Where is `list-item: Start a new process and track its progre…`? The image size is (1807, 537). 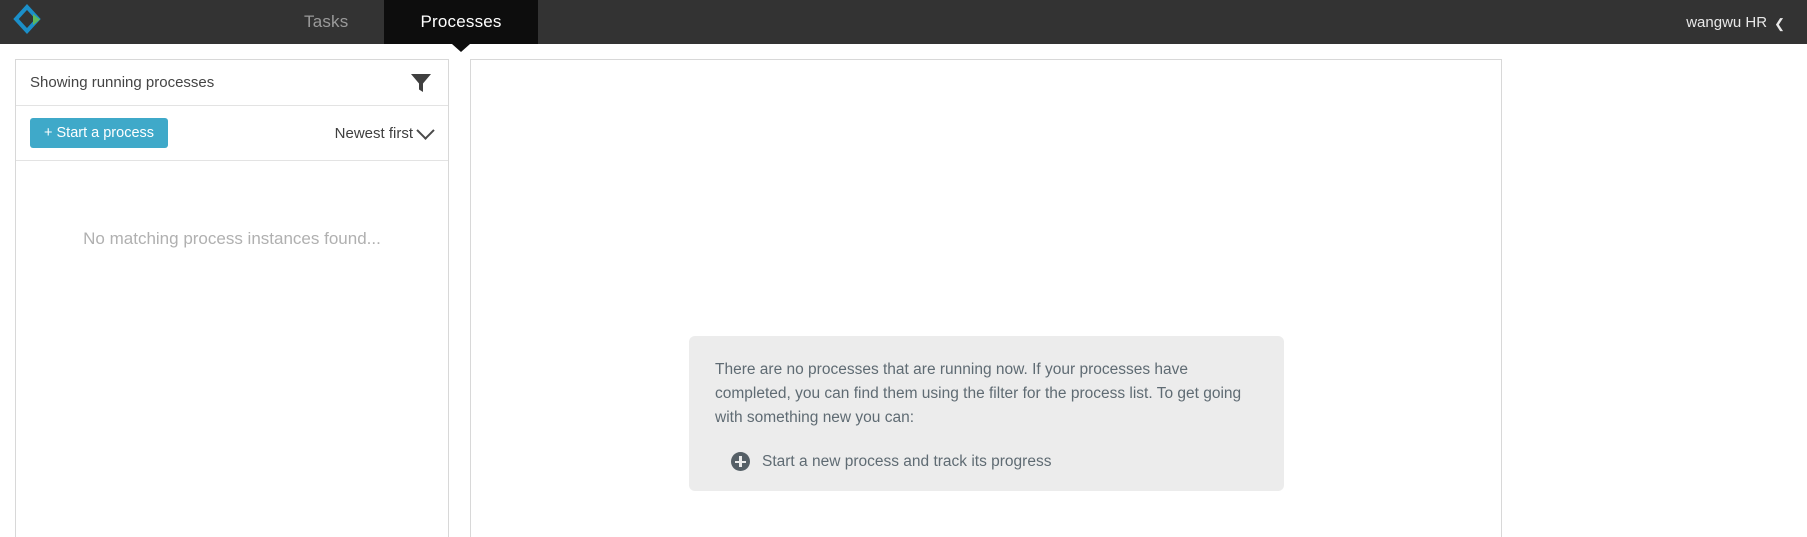 list-item: Start a new process and track its progre… is located at coordinates (986, 462).